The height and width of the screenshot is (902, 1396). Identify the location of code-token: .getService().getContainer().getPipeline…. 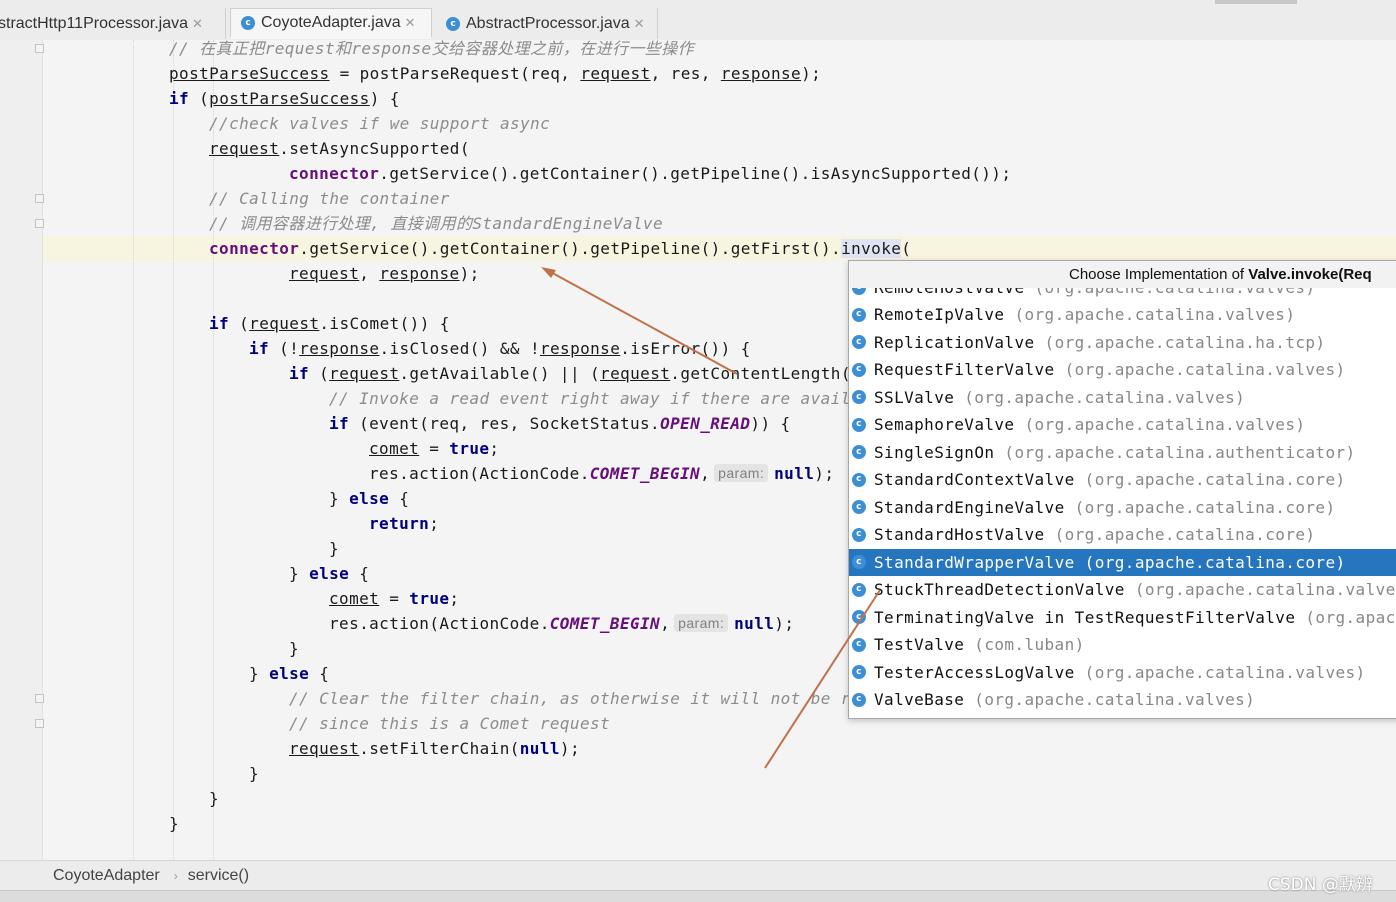
(695, 173).